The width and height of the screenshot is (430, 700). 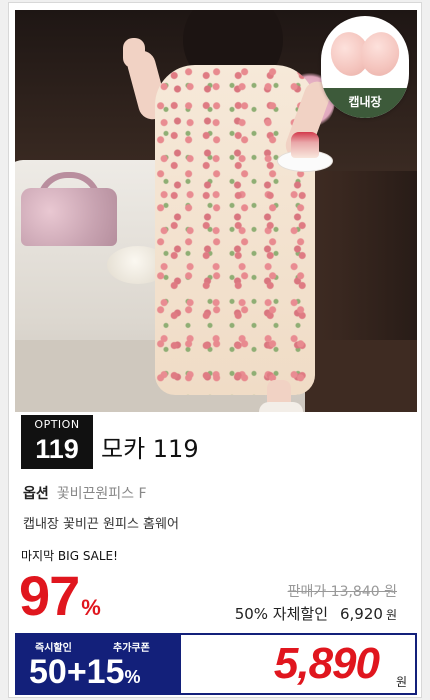 I want to click on option-number-box: OPTION 119, so click(x=57, y=442).